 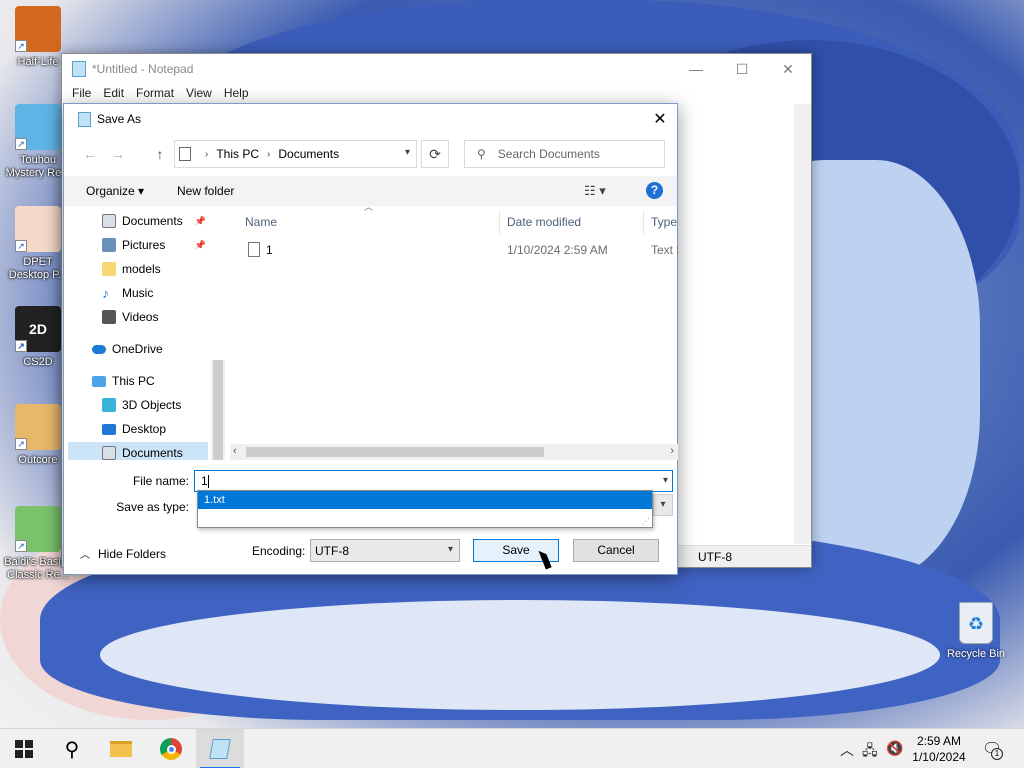 What do you see at coordinates (894, 748) in the screenshot?
I see `volume-muted-icon: 🔇` at bounding box center [894, 748].